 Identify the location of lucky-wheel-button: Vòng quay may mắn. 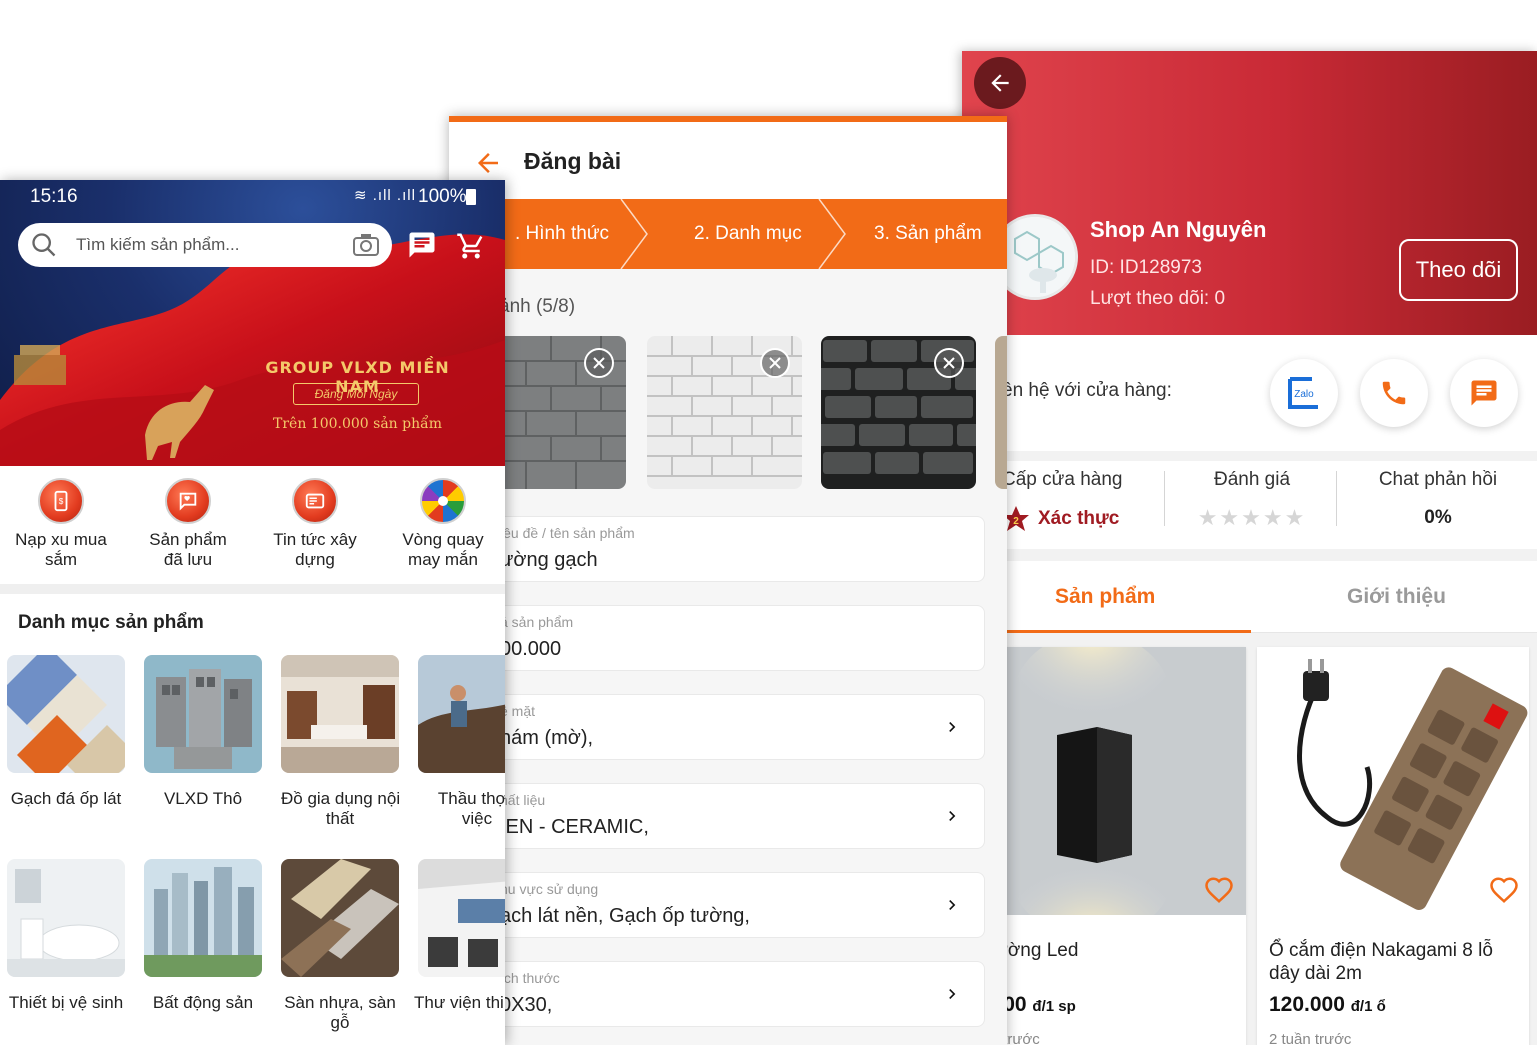
(443, 524).